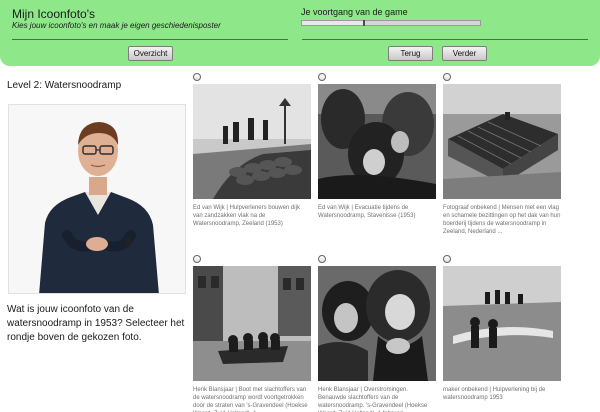 The width and height of the screenshot is (600, 412). What do you see at coordinates (464, 53) in the screenshot?
I see `next-button: Verder` at bounding box center [464, 53].